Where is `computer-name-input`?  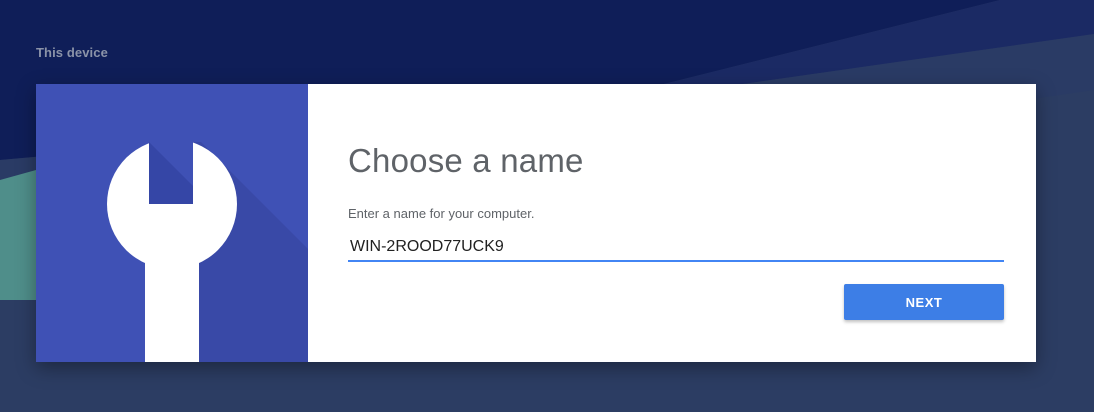
computer-name-input is located at coordinates (676, 248).